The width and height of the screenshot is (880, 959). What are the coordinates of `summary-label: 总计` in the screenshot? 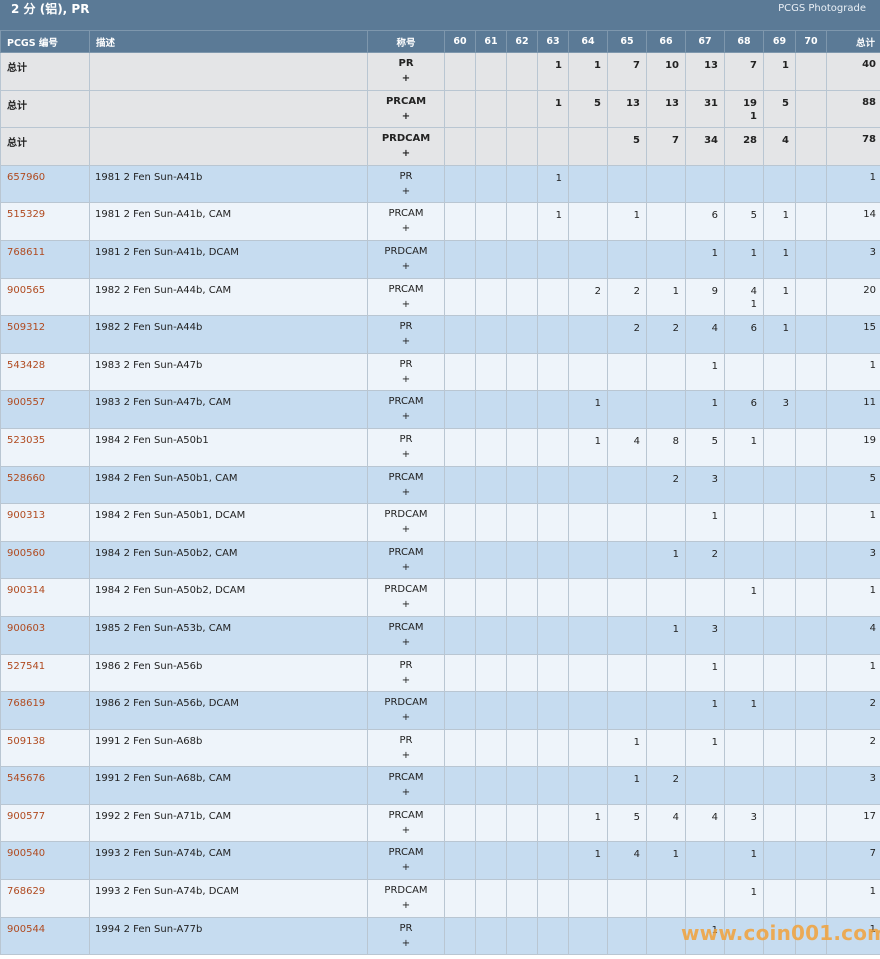 It's located at (45, 146).